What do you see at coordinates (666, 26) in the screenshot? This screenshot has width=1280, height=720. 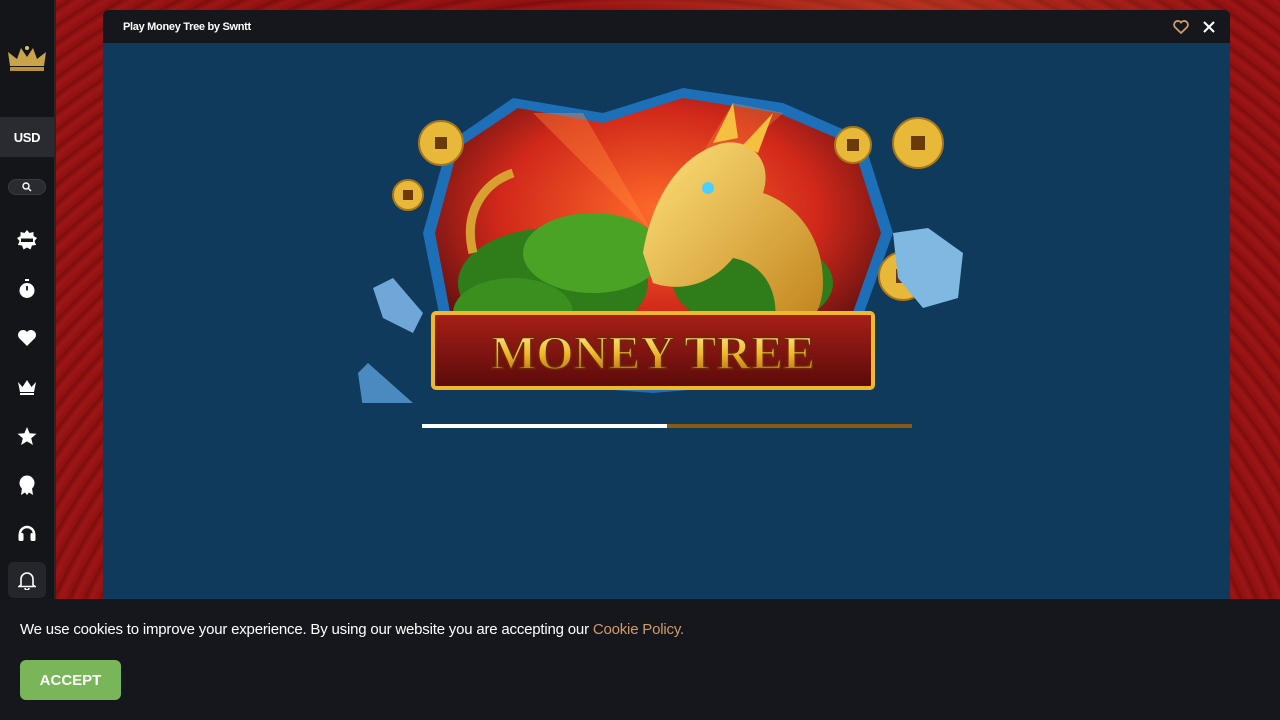 I see `modal-header: Play Money Tree by Swntt` at bounding box center [666, 26].